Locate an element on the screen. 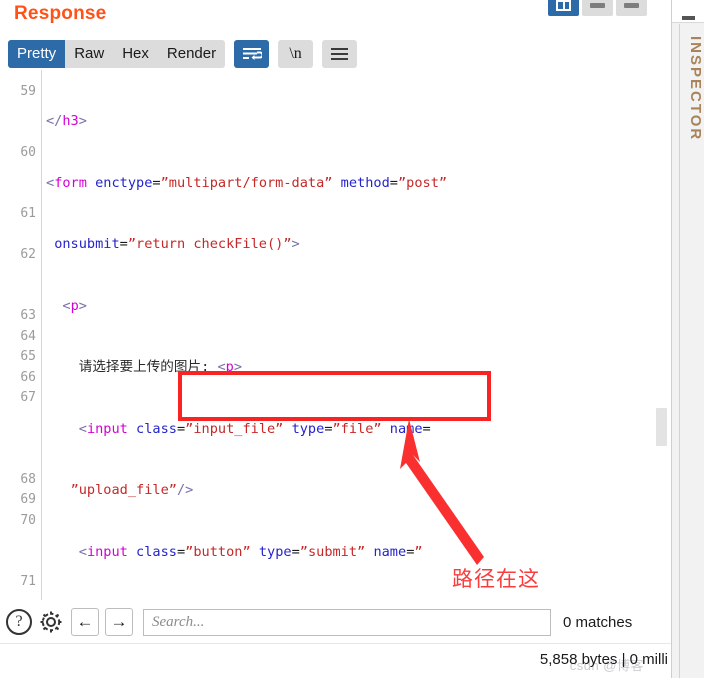  line-number: 65 is located at coordinates (28, 356).